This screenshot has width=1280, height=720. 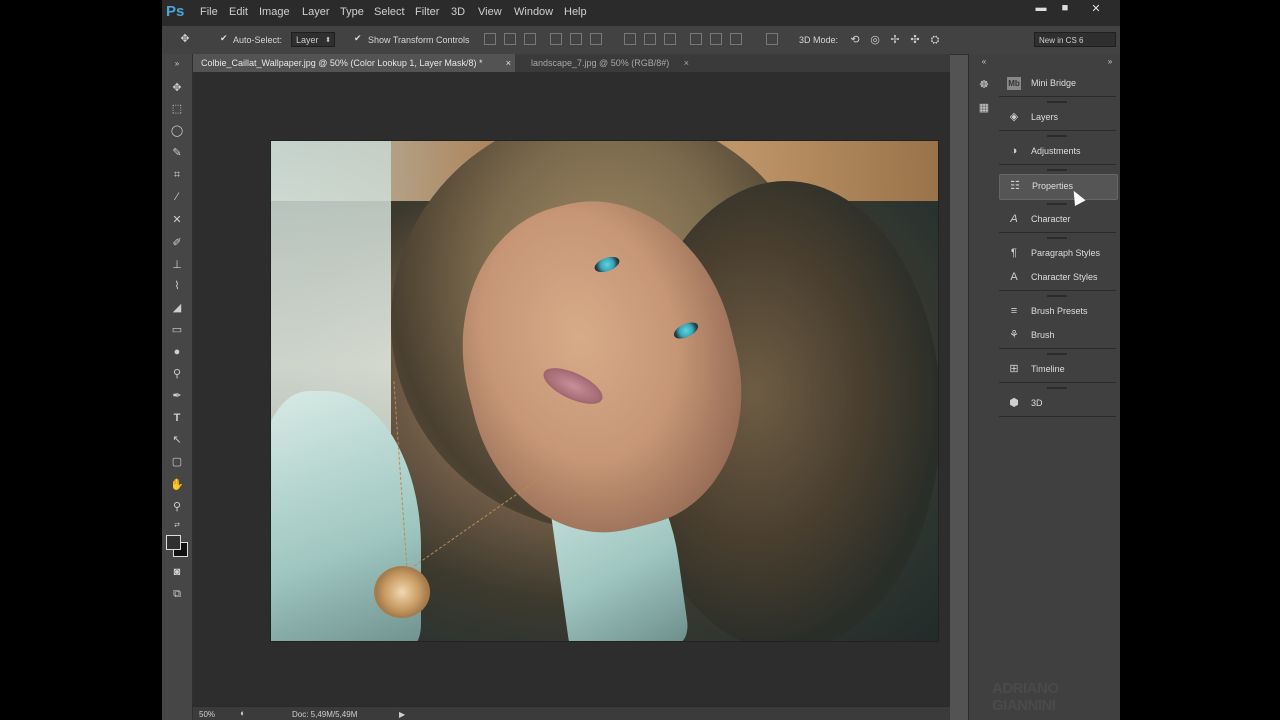 I want to click on panel-brush-presets: ≡ Brush Presets, so click(x=1057, y=312).